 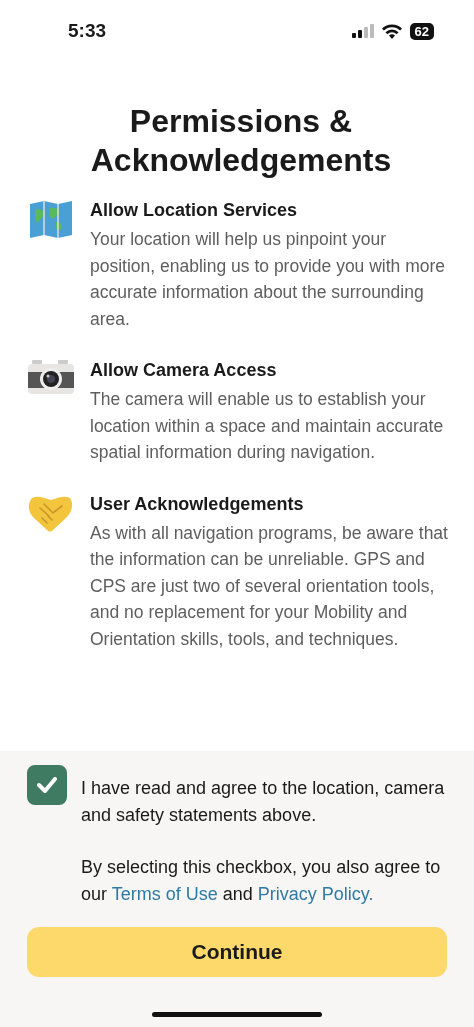 I want to click on continue-button: Continue, so click(x=237, y=952).